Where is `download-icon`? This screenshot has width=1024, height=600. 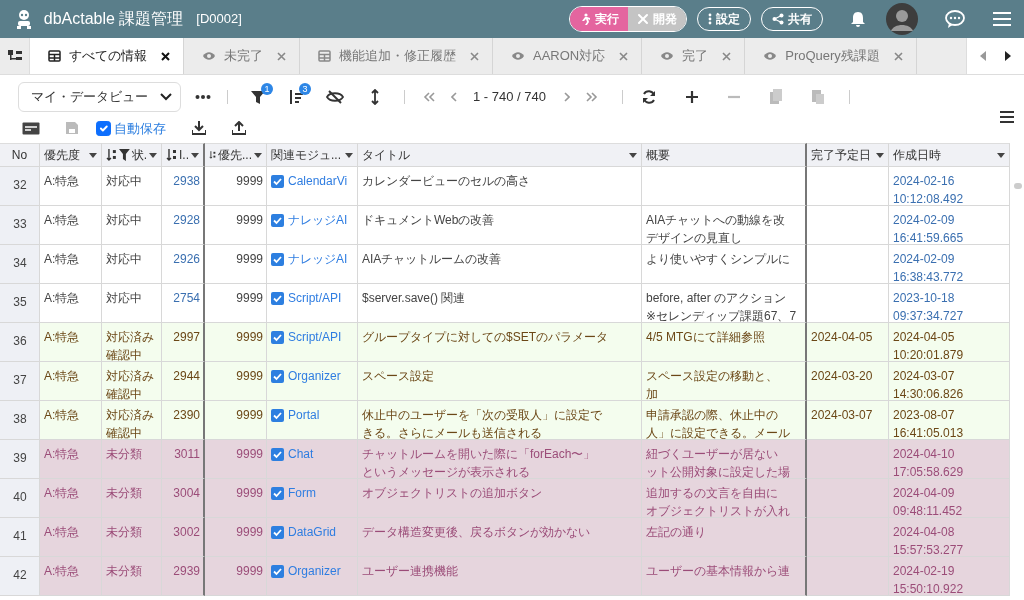
download-icon is located at coordinates (199, 128).